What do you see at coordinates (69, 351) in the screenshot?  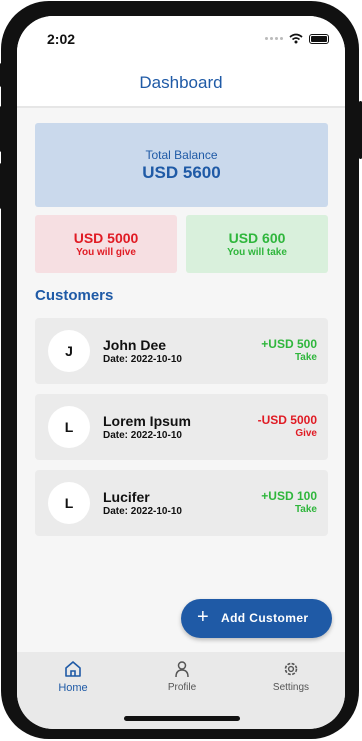 I see `avatar: J` at bounding box center [69, 351].